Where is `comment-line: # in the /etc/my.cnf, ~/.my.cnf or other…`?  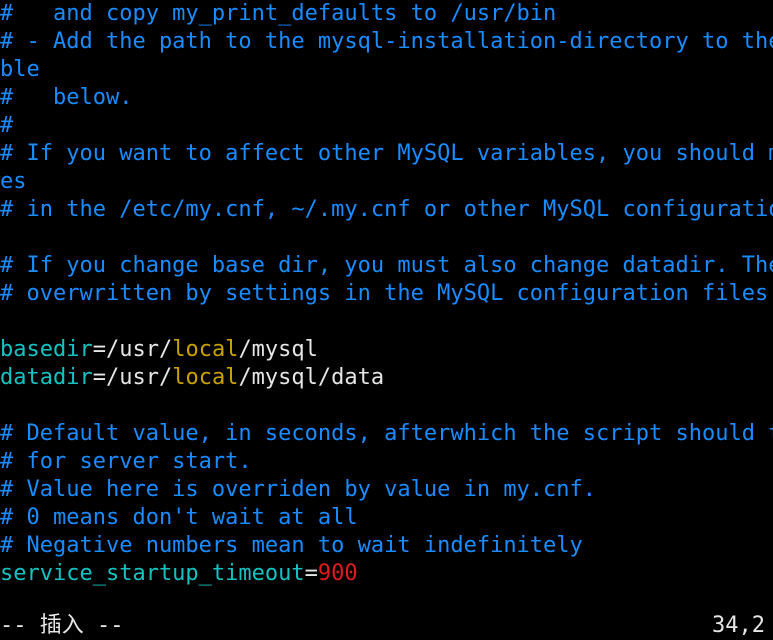
comment-line: # in the /etc/my.cnf, ~/.my.cnf or other… is located at coordinates (386, 209).